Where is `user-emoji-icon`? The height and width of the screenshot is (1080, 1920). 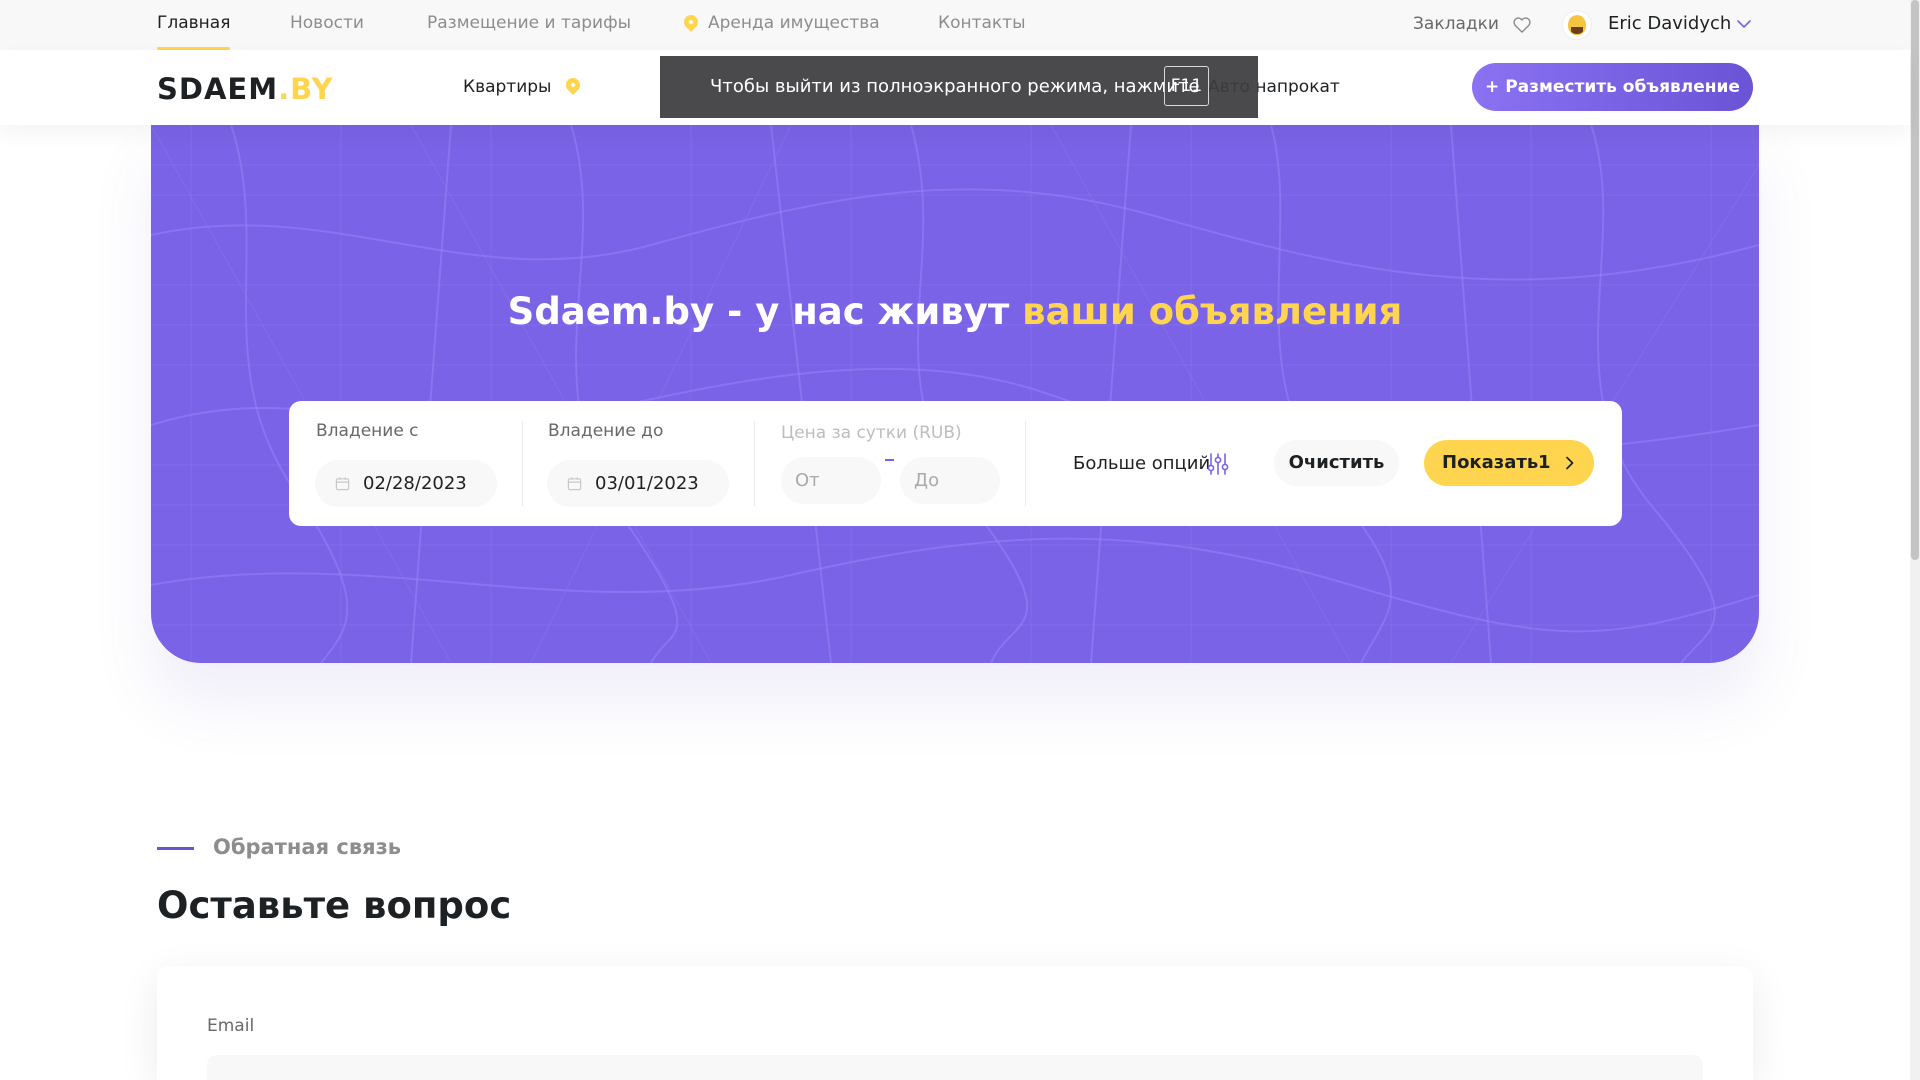
user-emoji-icon is located at coordinates (1577, 25).